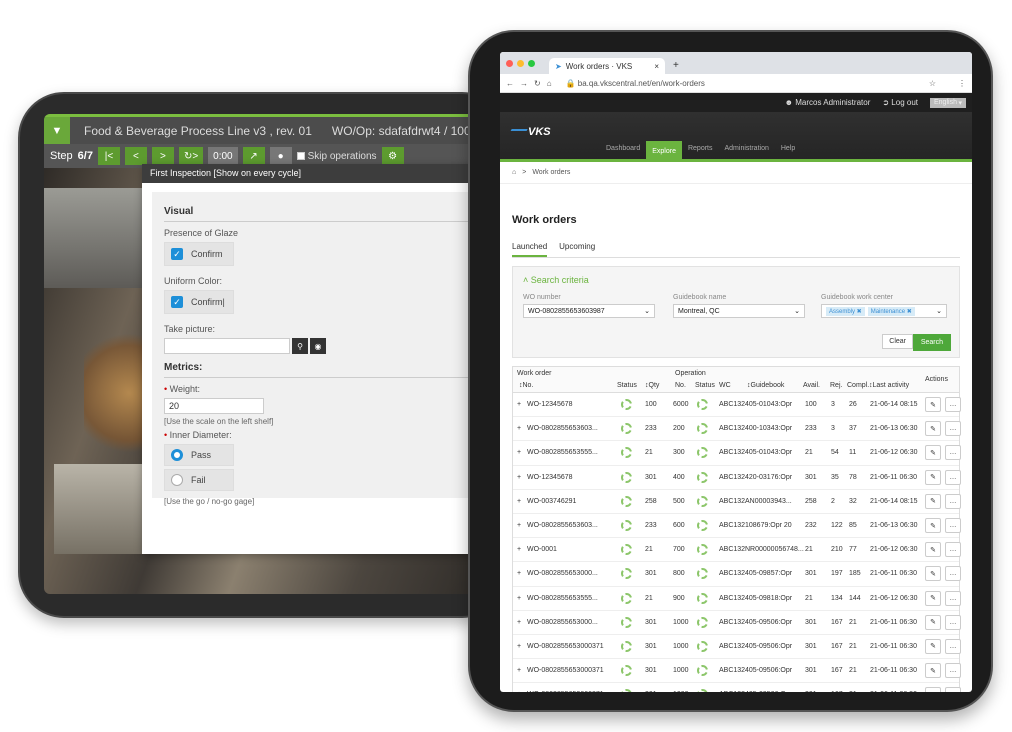 This screenshot has width=1012, height=732. Describe the element at coordinates (765, 385) in the screenshot. I see `col-guidebook: ↕ Guidebook` at that location.